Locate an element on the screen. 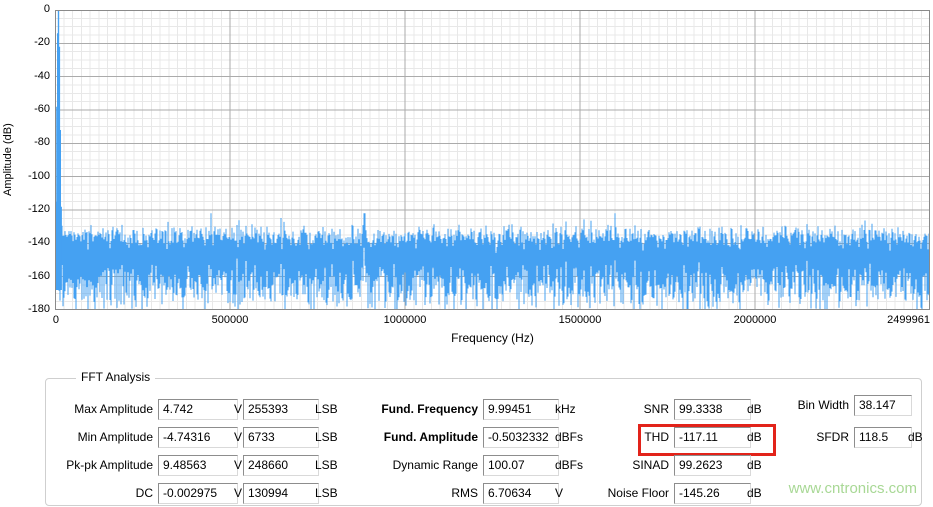  x-axis-label: Frequency (Hz) is located at coordinates (492, 338).